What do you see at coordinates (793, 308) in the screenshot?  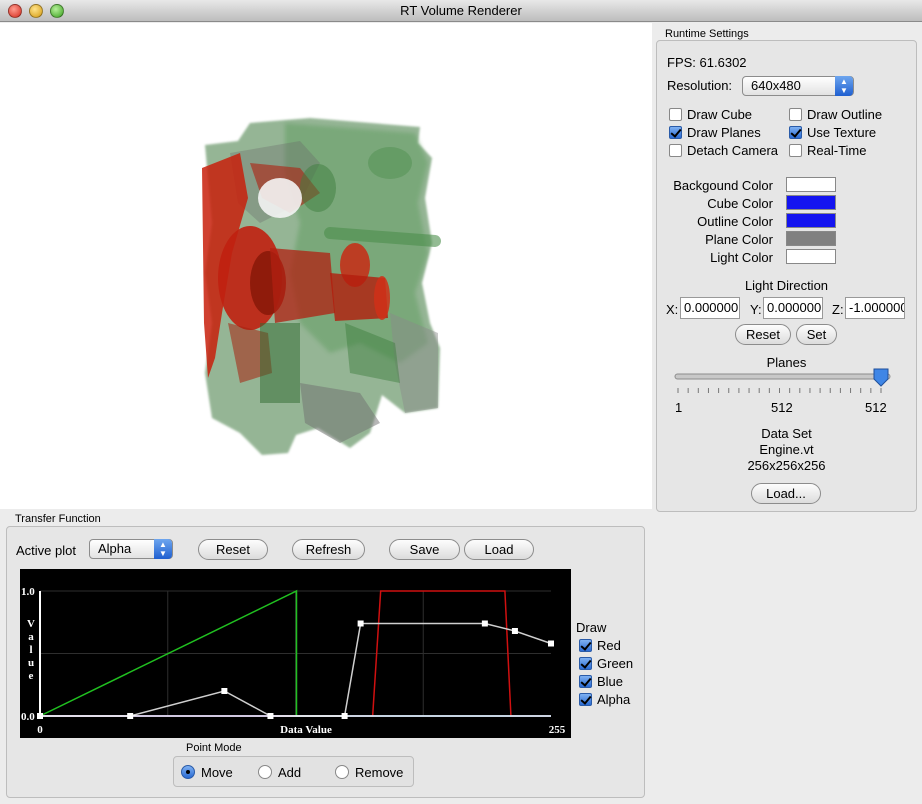 I see `light-y-input: 0.000000` at bounding box center [793, 308].